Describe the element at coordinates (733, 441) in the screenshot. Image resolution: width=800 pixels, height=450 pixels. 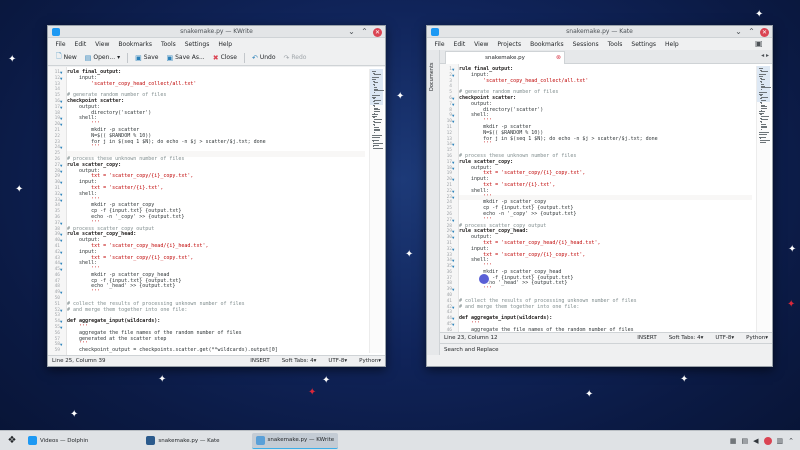
I see `updates-icon: ▦` at that location.